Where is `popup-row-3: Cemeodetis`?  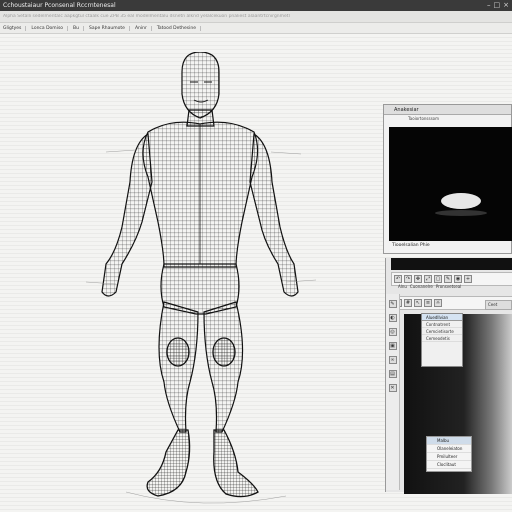 popup-row-3: Cemeodetis is located at coordinates (442, 338).